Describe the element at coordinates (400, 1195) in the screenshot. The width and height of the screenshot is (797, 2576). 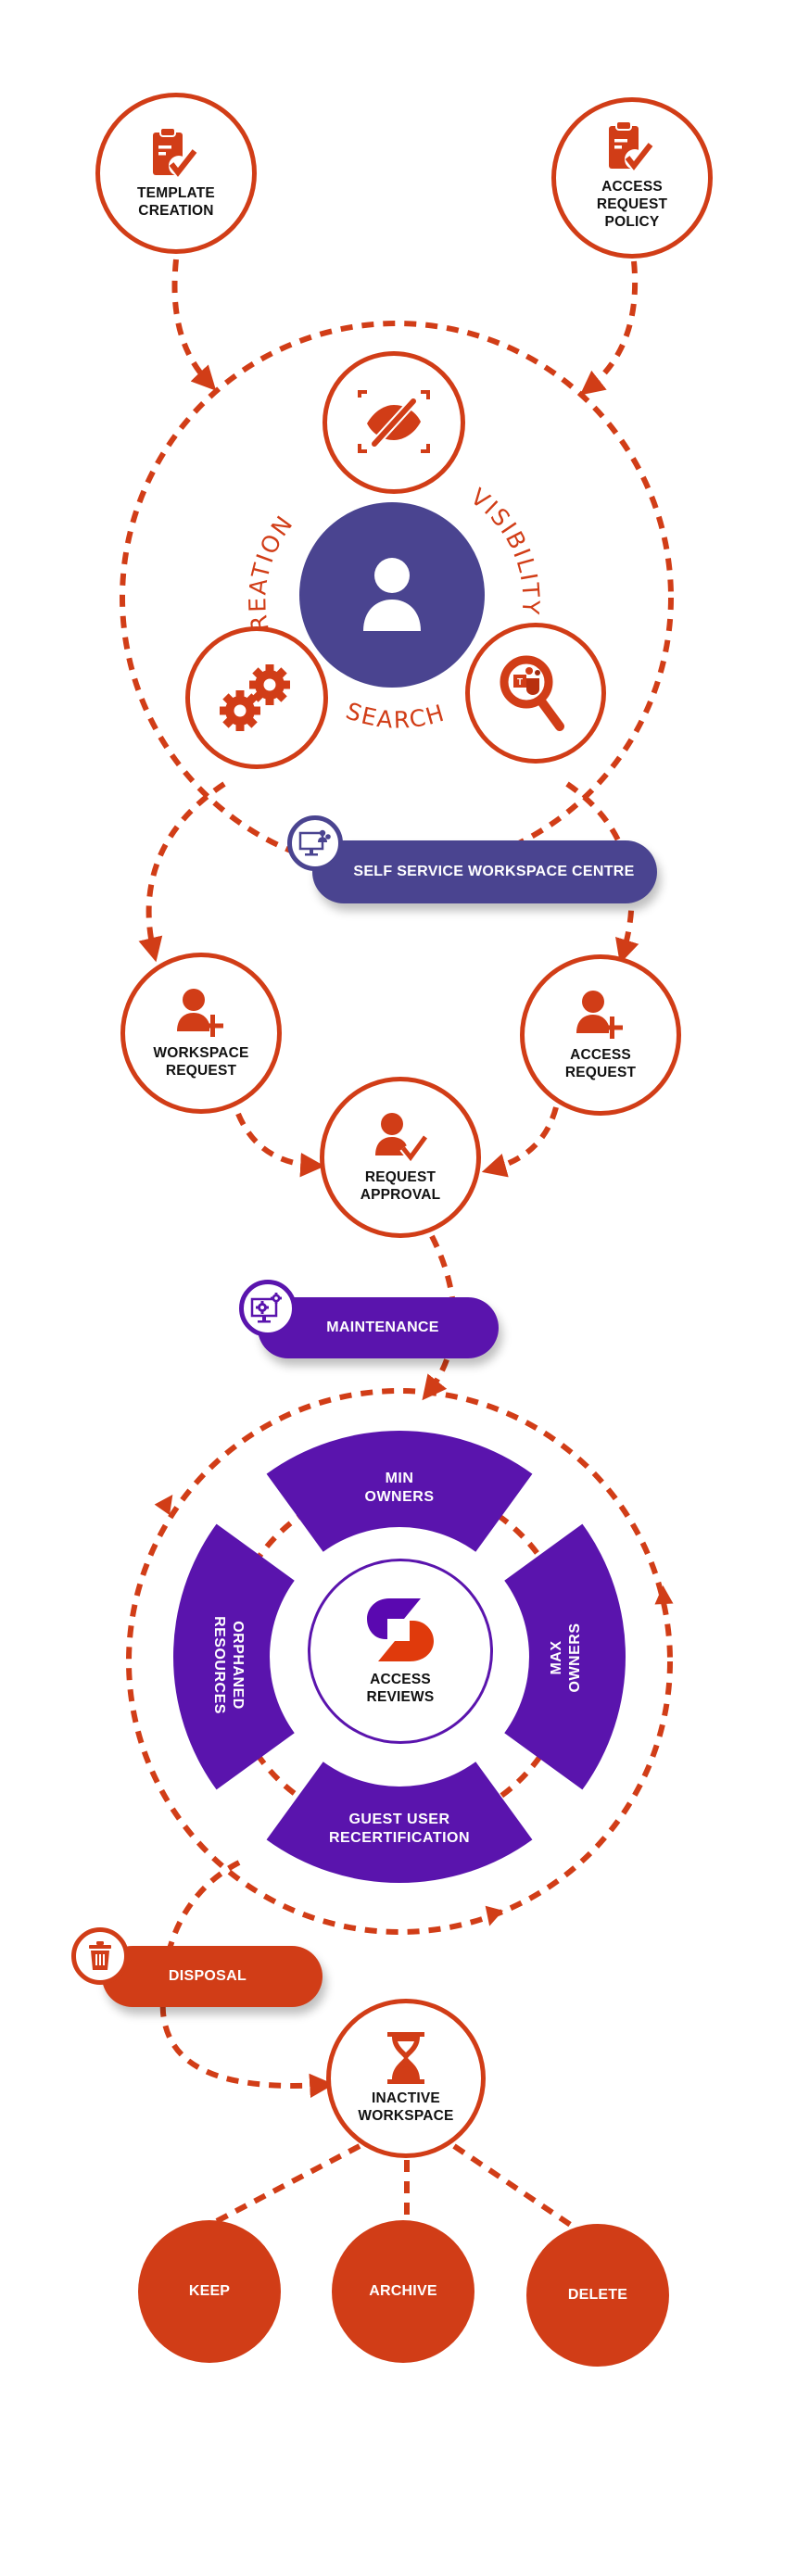
I see `request-approval-label-2: APPROVAL` at that location.